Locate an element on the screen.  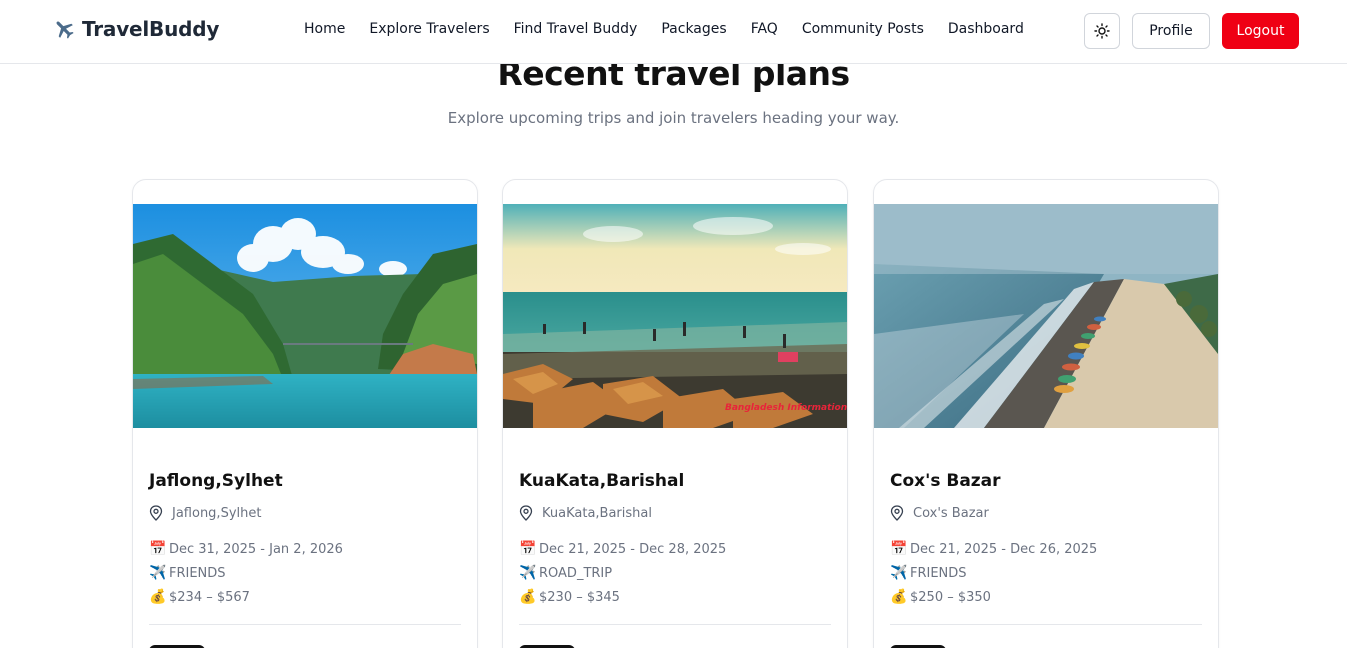
nav-dashboard: Dashboard is located at coordinates (986, 29).